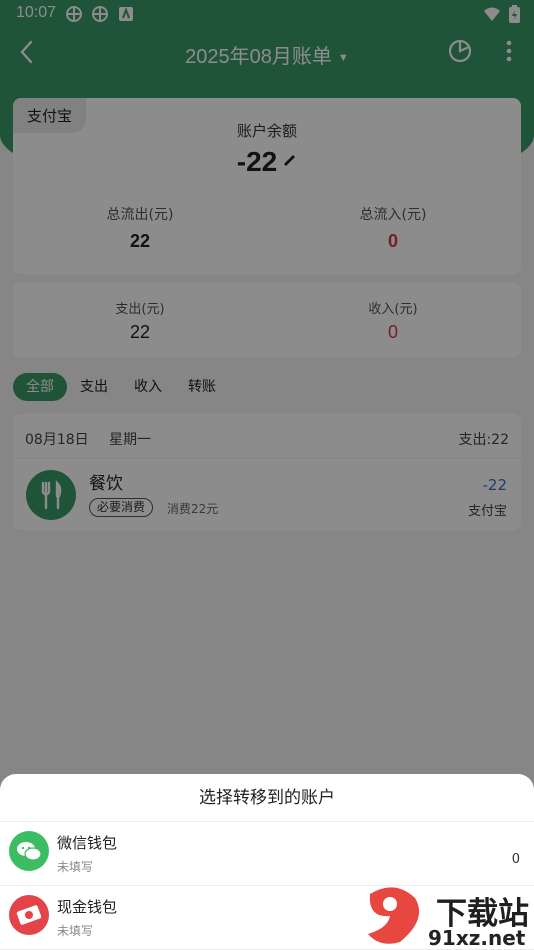 This screenshot has width=534, height=950. What do you see at coordinates (87, 843) in the screenshot?
I see `account-name: 微信钱包` at bounding box center [87, 843].